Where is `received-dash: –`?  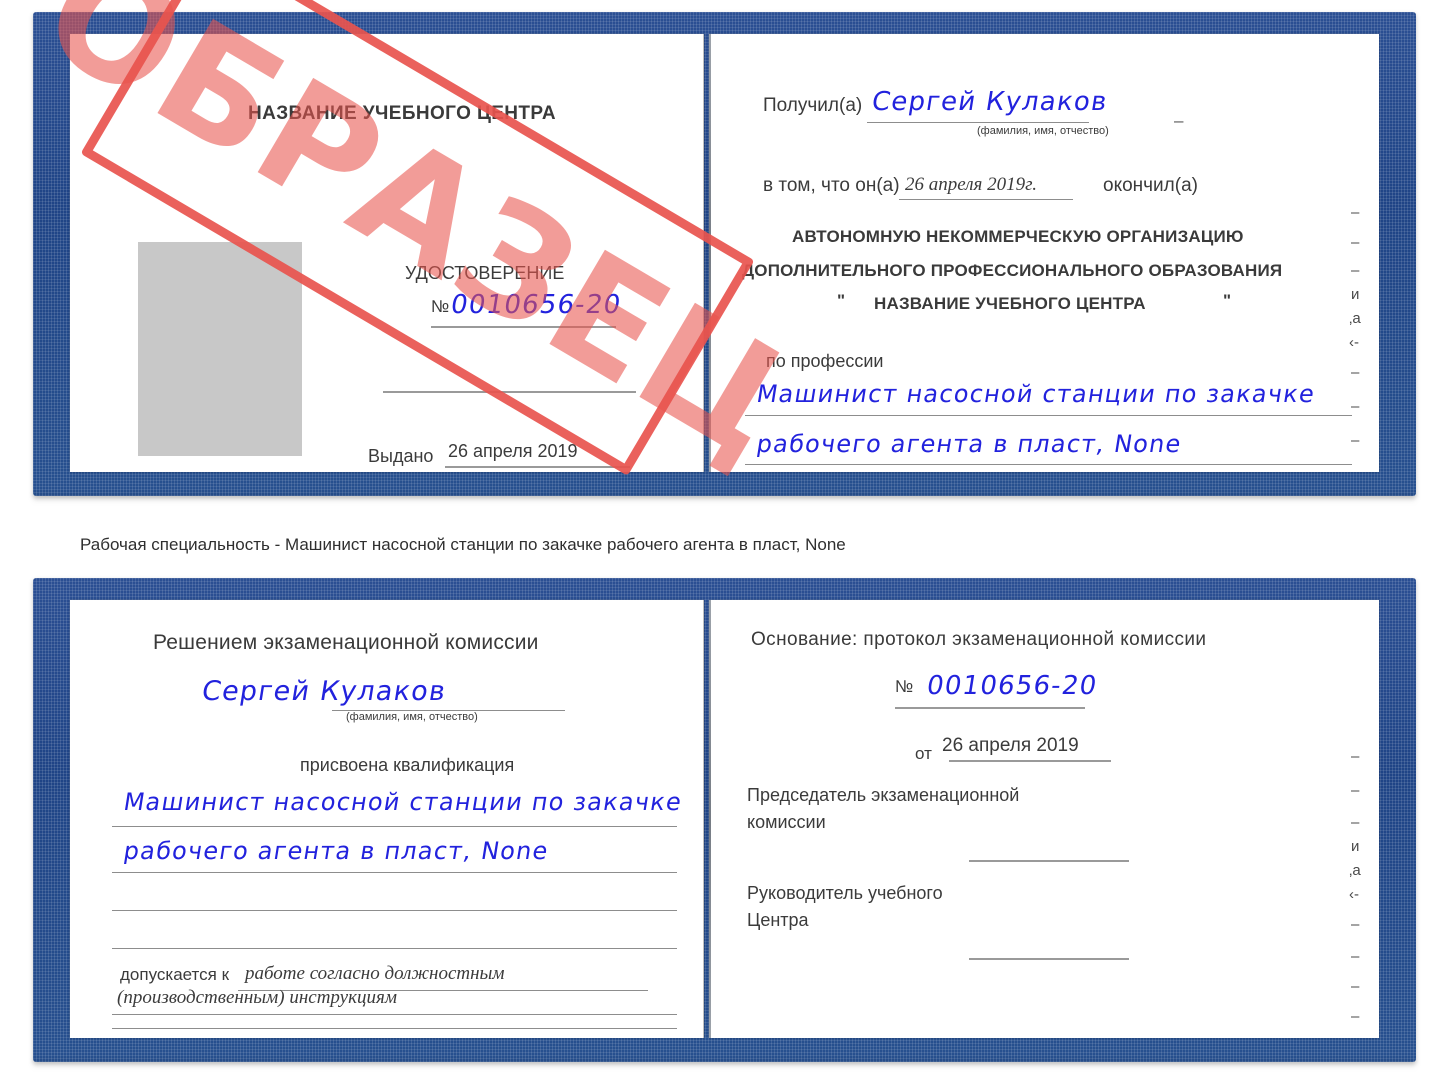 received-dash: – is located at coordinates (1179, 120).